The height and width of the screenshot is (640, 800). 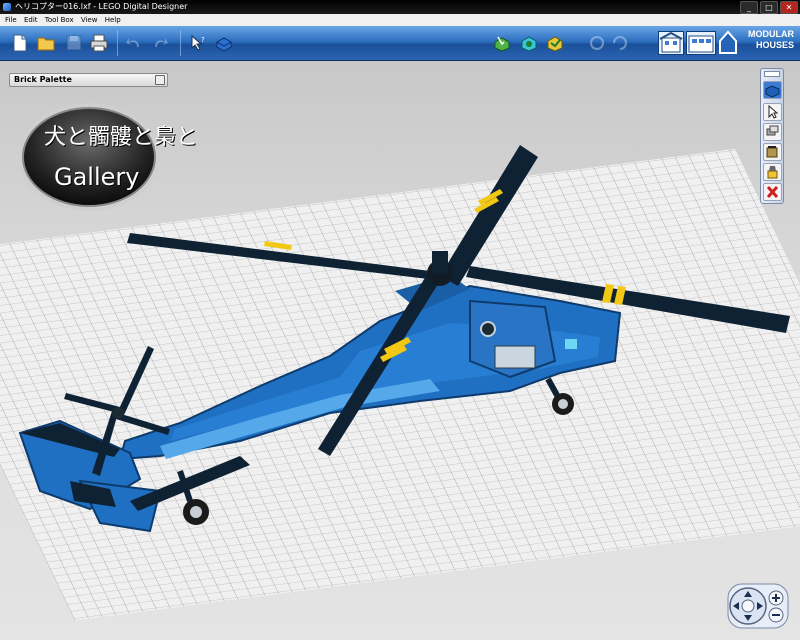 I want to click on house-outline-icon, so click(x=728, y=42).